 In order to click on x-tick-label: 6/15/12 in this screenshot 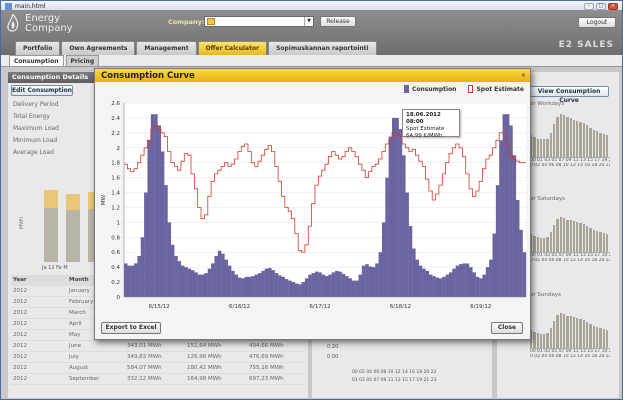, I will do `click(159, 307)`.